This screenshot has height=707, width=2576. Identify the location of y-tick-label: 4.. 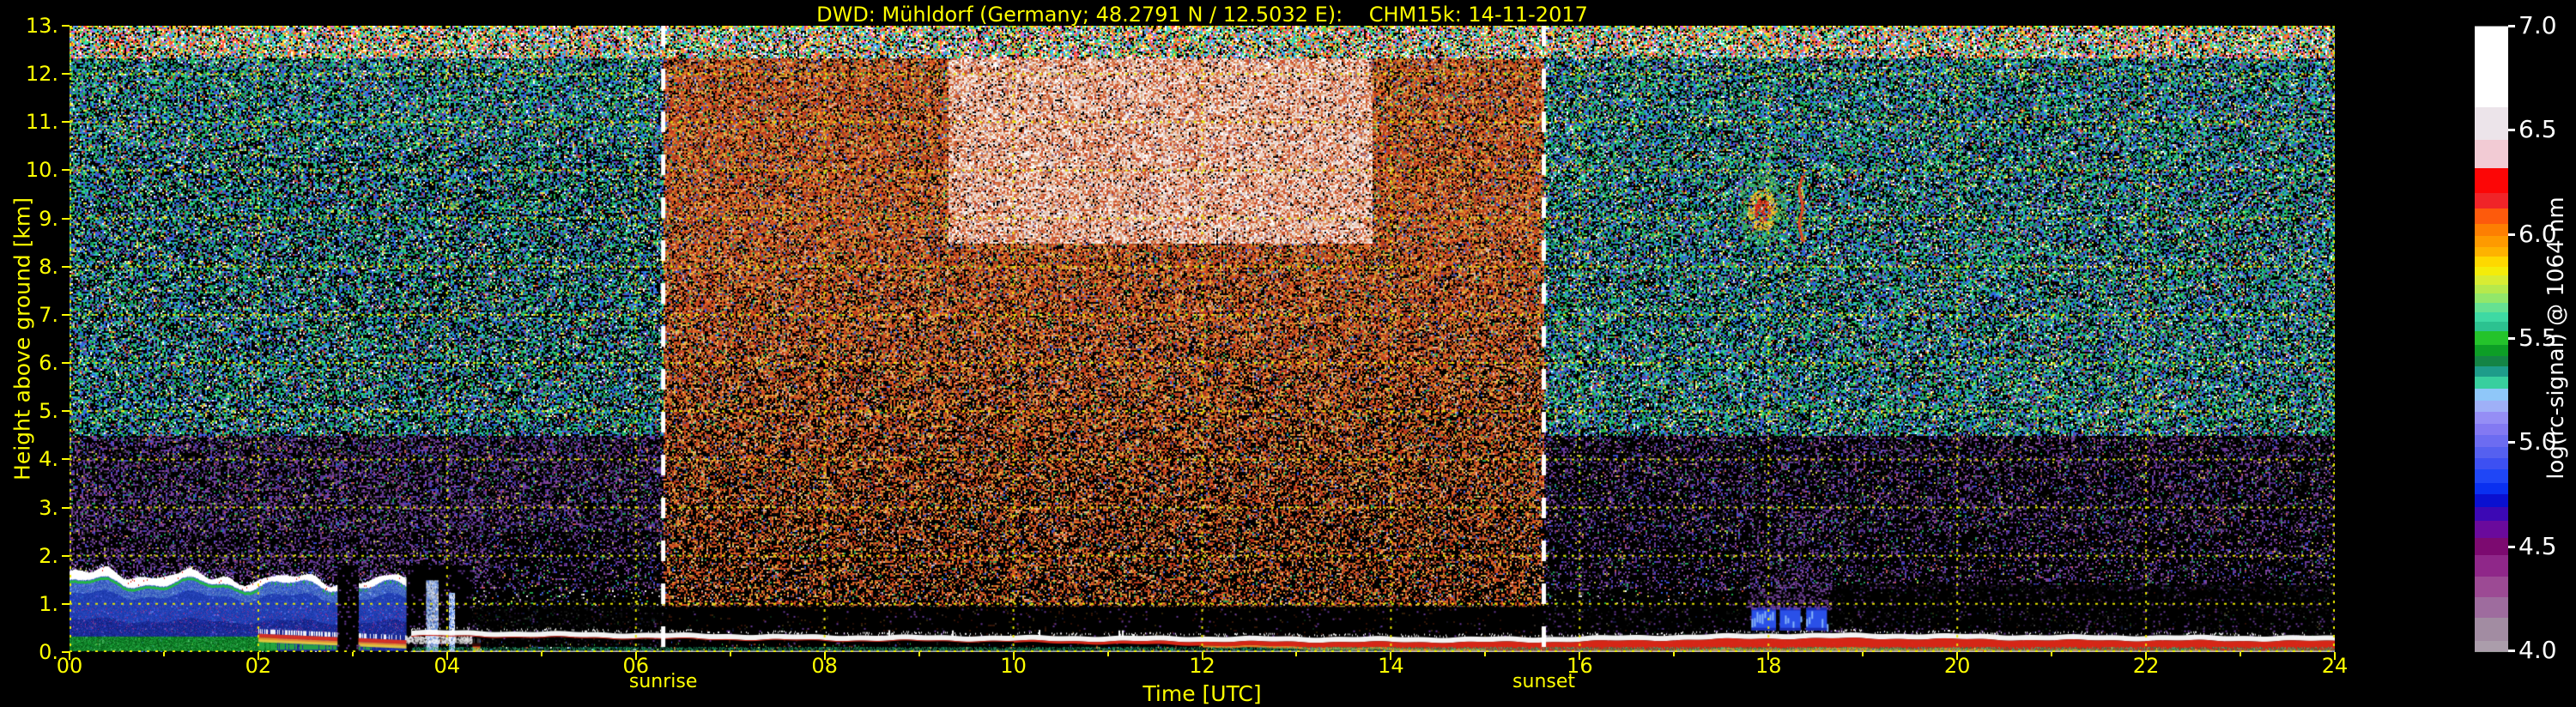
(48, 460).